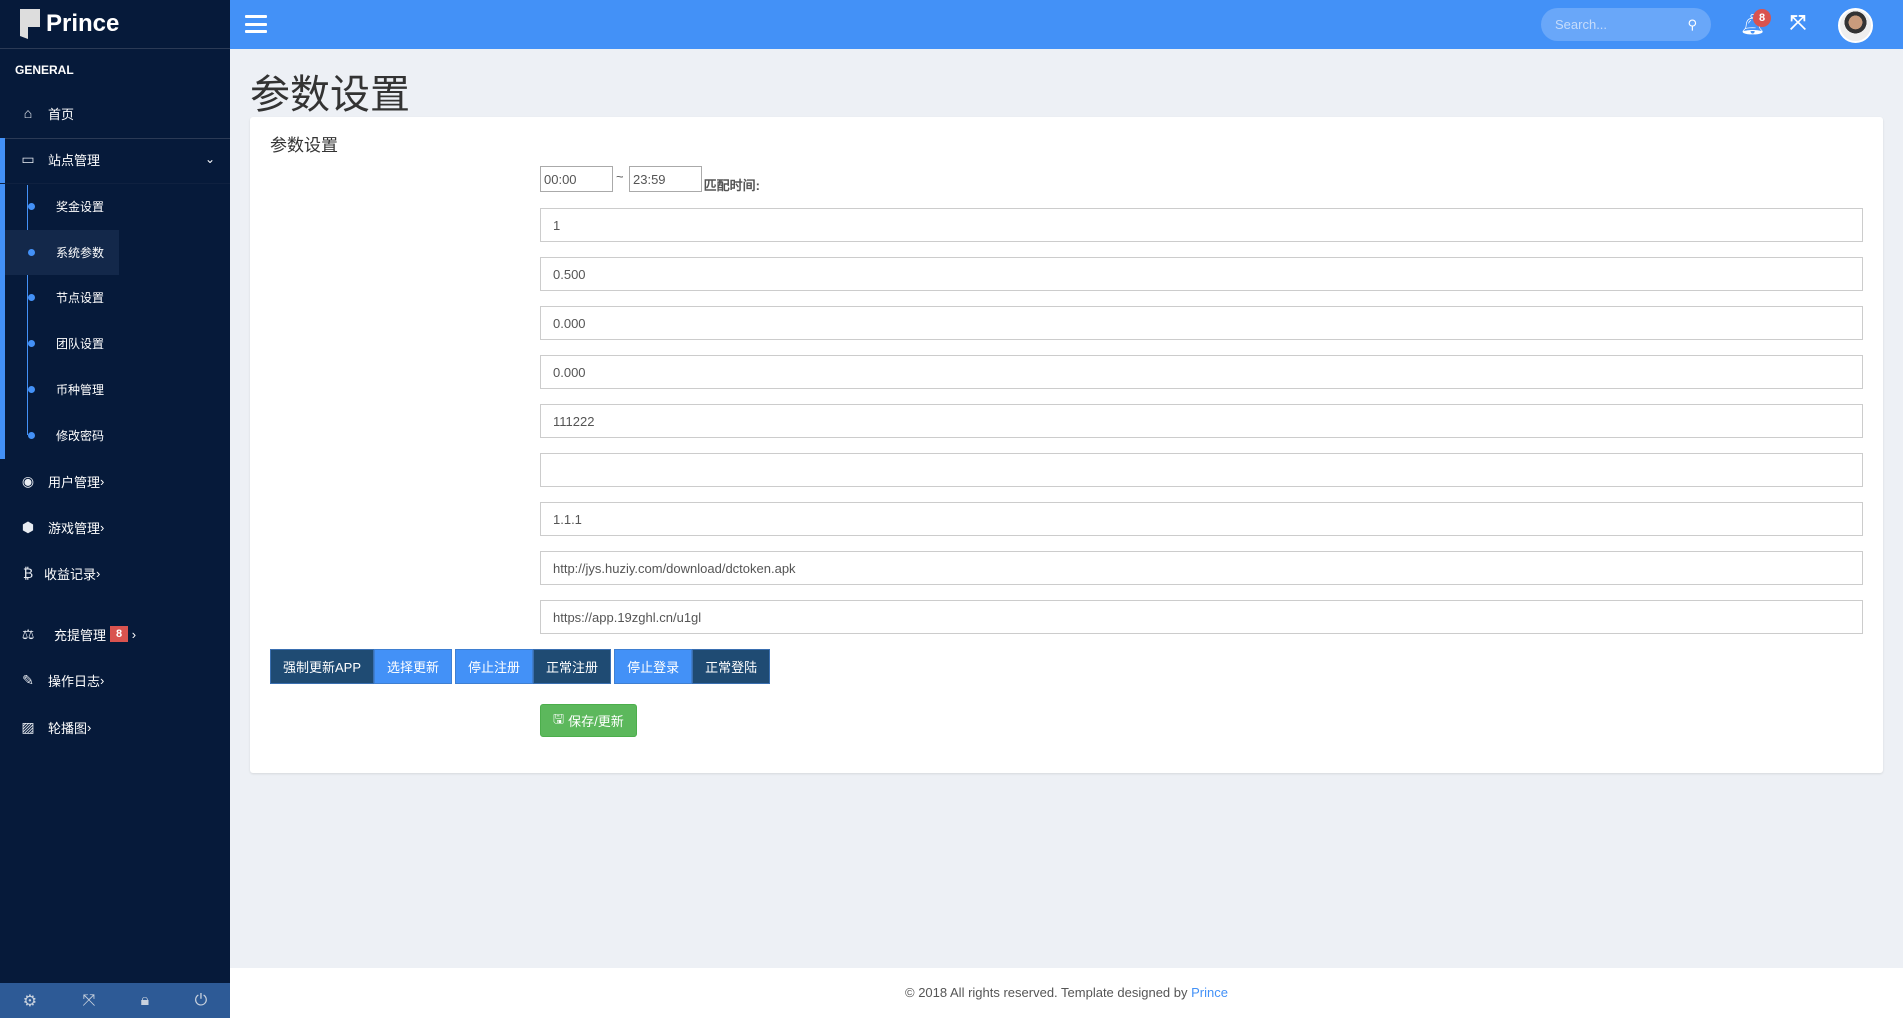  Describe the element at coordinates (201, 1001) in the screenshot. I see `power-icon: ⏻` at that location.